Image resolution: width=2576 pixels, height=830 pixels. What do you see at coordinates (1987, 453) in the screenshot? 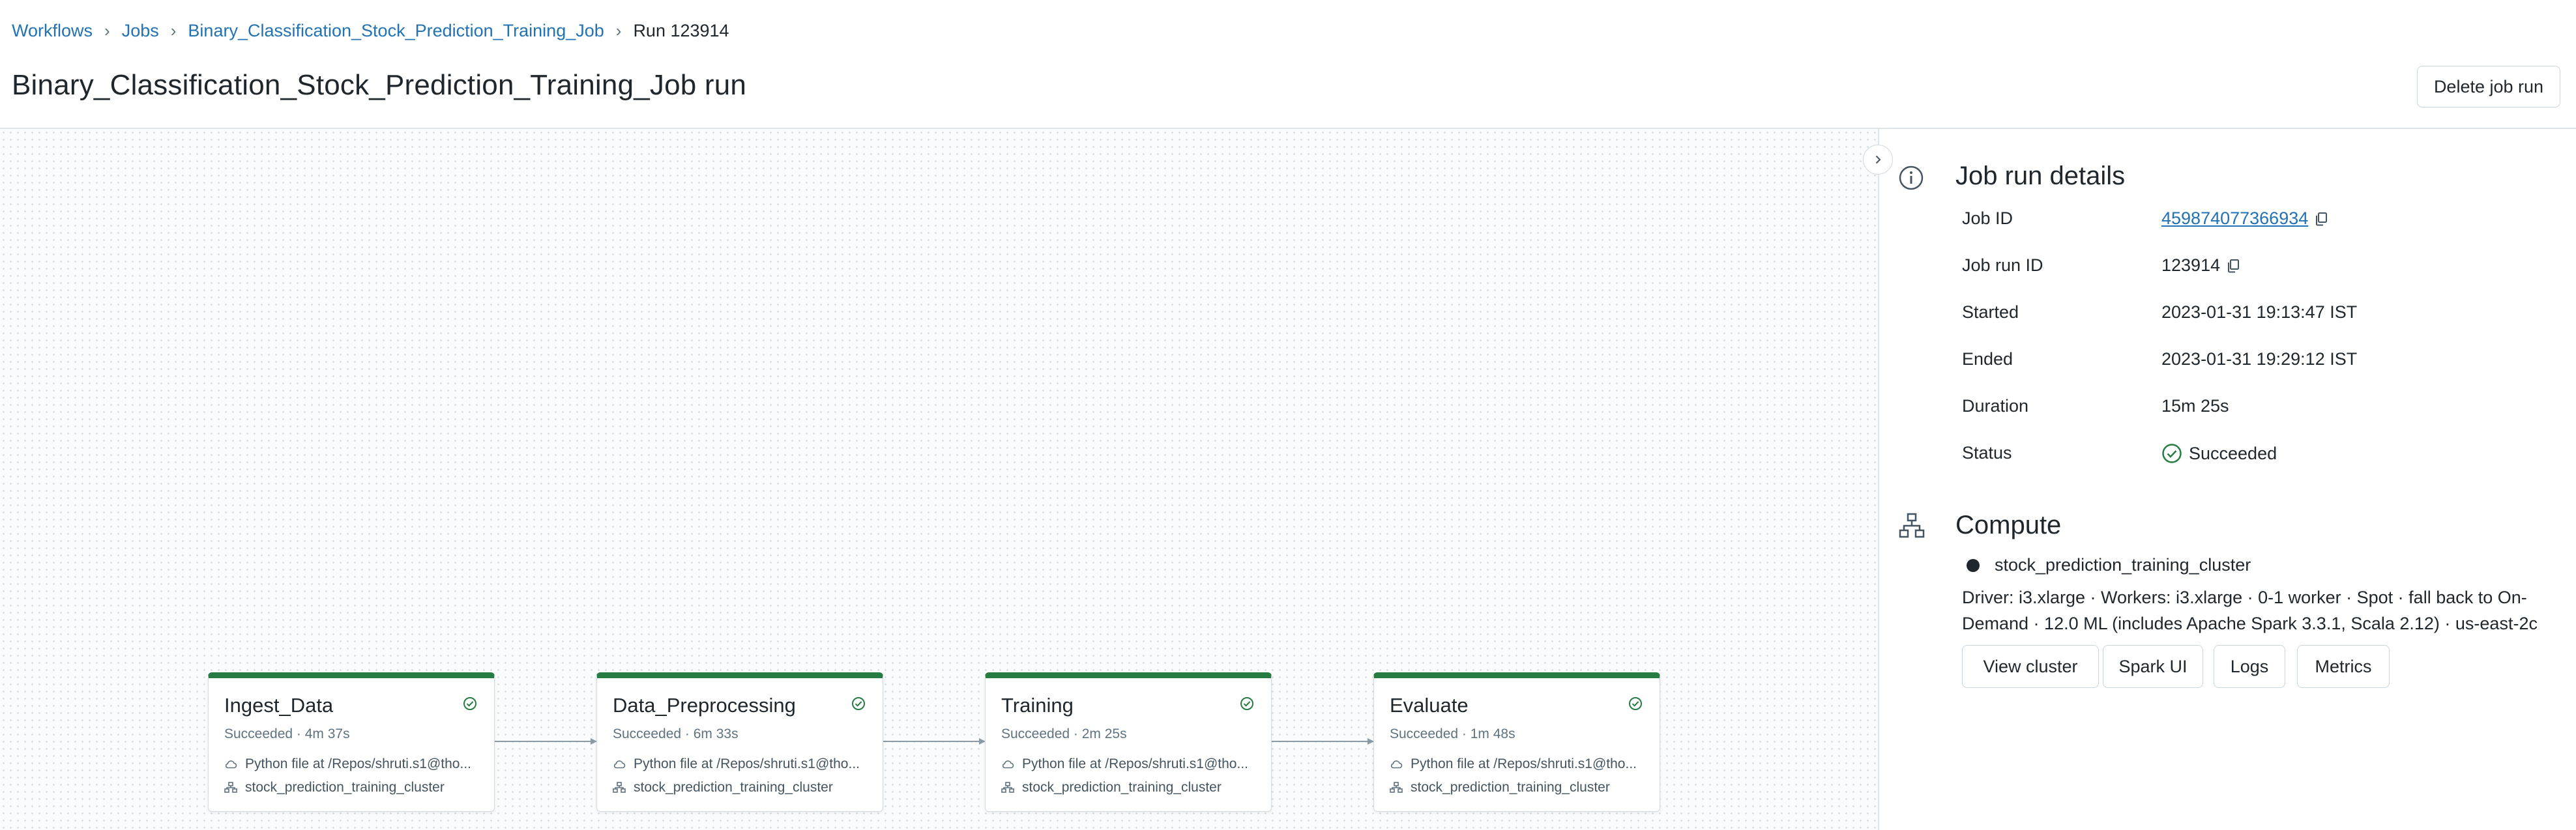
I see `status-label: Status` at bounding box center [1987, 453].